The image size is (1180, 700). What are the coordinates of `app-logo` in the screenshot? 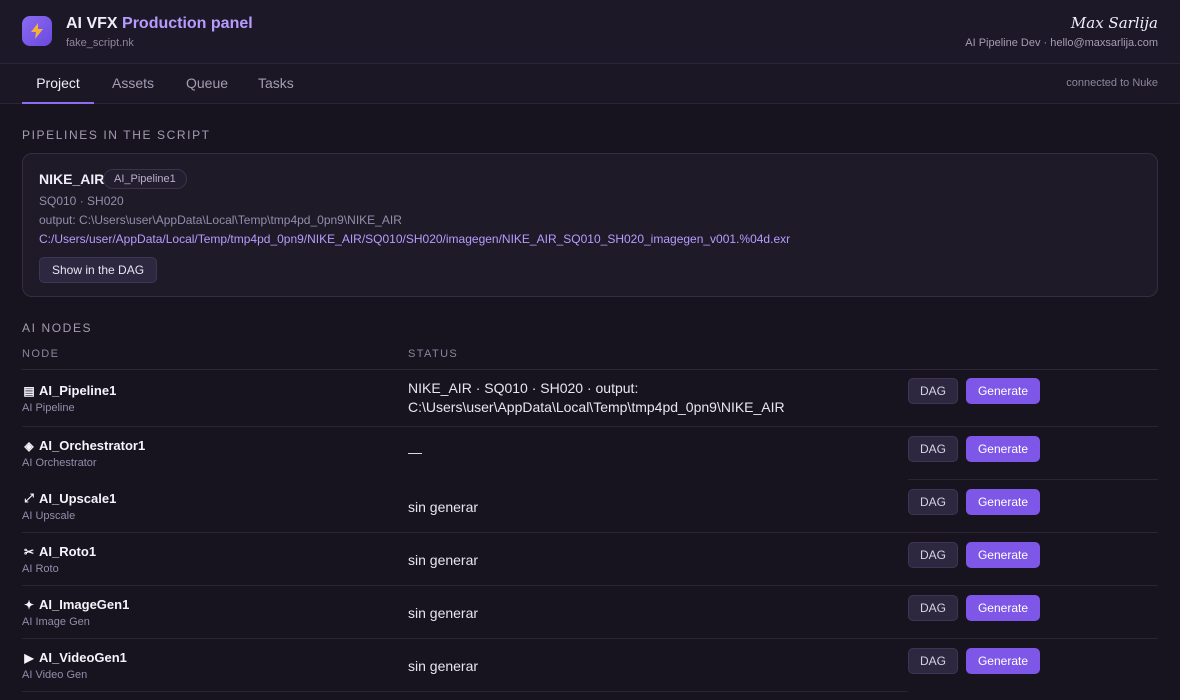 It's located at (37, 31).